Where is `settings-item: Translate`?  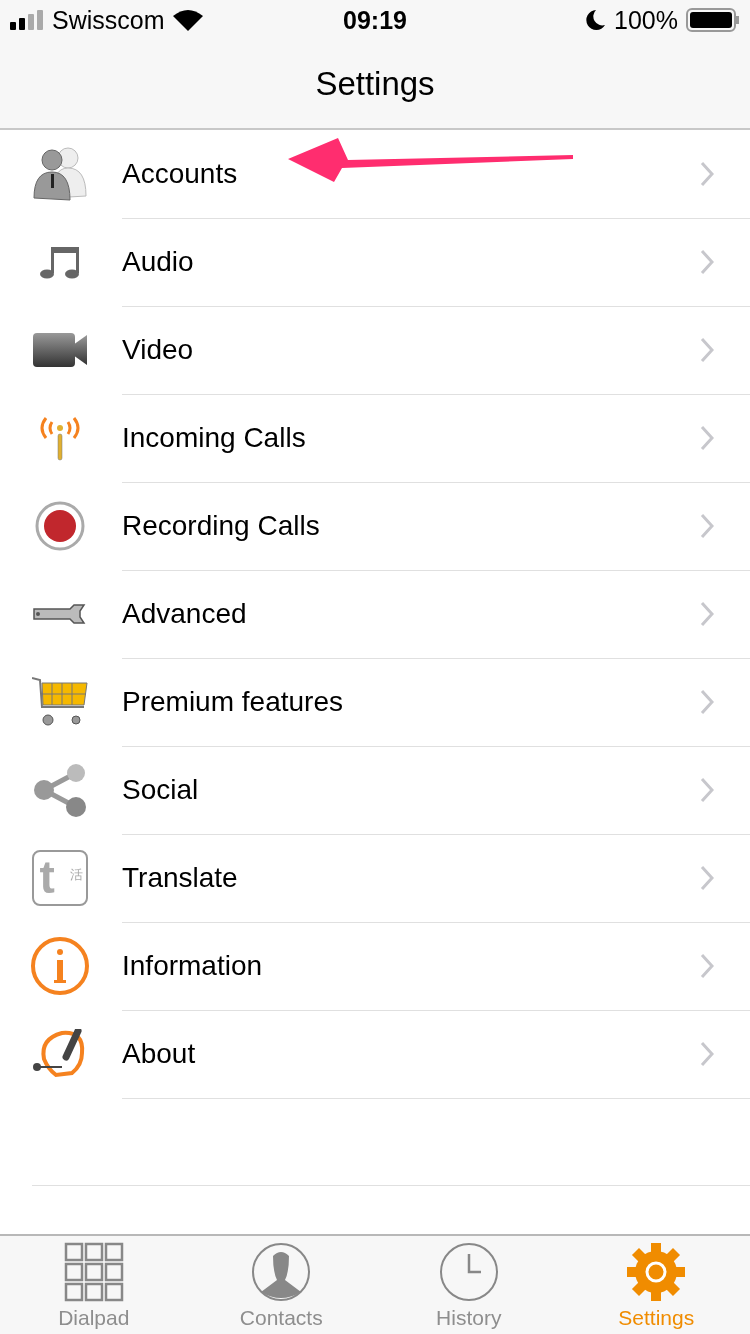 settings-item: Translate is located at coordinates (411, 877).